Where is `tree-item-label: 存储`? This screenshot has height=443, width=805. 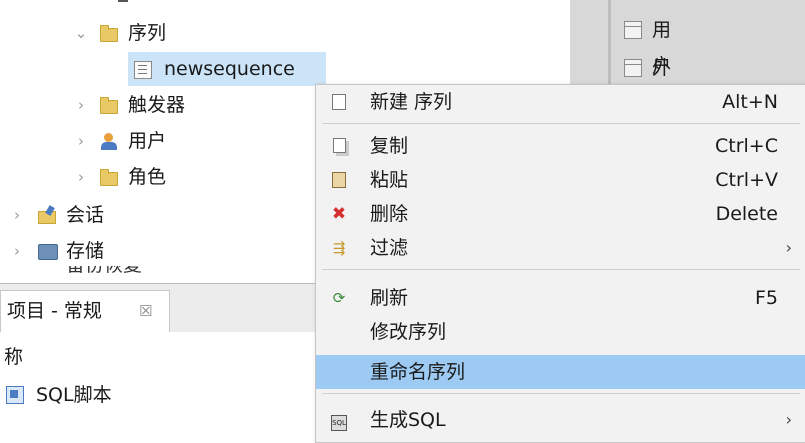
tree-item-label: 存储 is located at coordinates (85, 251).